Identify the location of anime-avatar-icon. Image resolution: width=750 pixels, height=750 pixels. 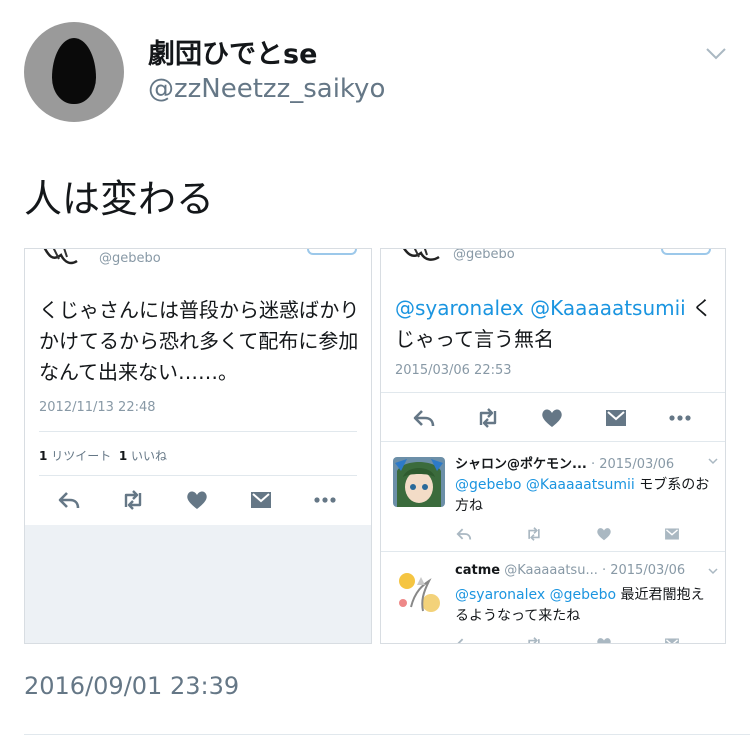
(419, 482).